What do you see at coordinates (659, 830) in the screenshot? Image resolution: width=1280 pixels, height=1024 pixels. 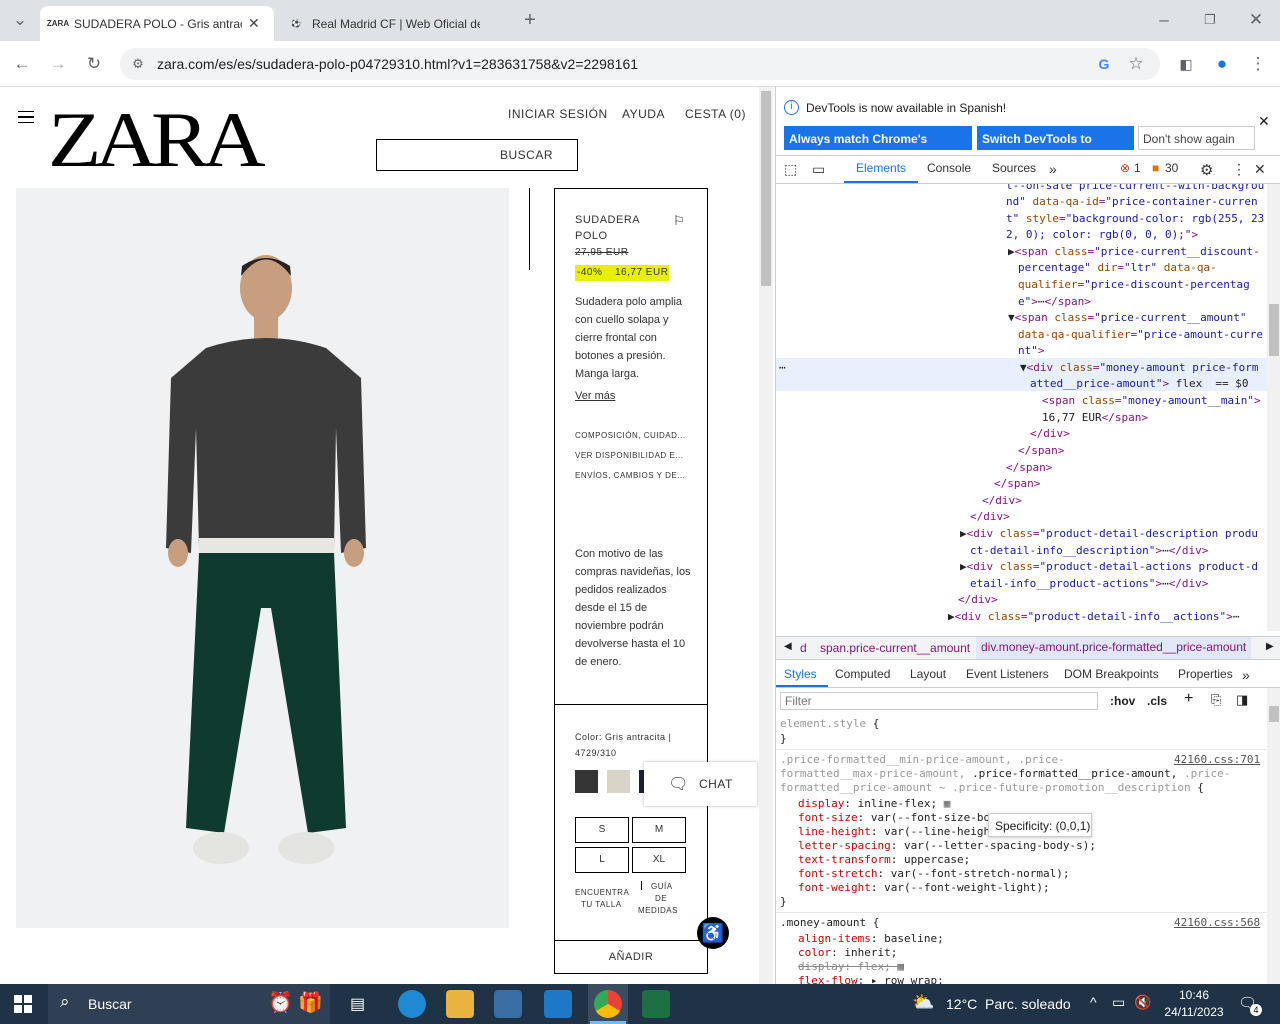 I see `size-m: M` at bounding box center [659, 830].